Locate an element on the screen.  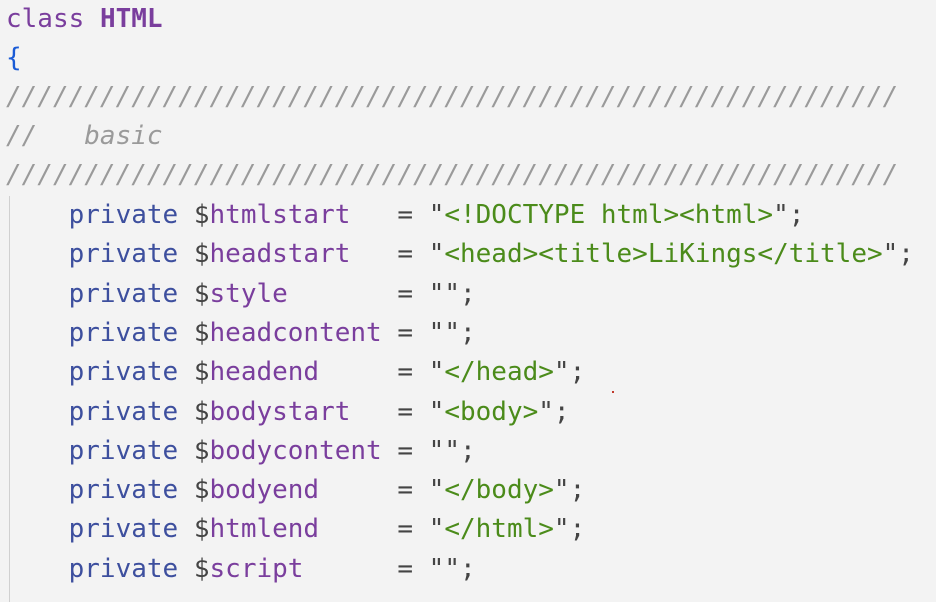
variable-name: bodystart is located at coordinates (280, 412).